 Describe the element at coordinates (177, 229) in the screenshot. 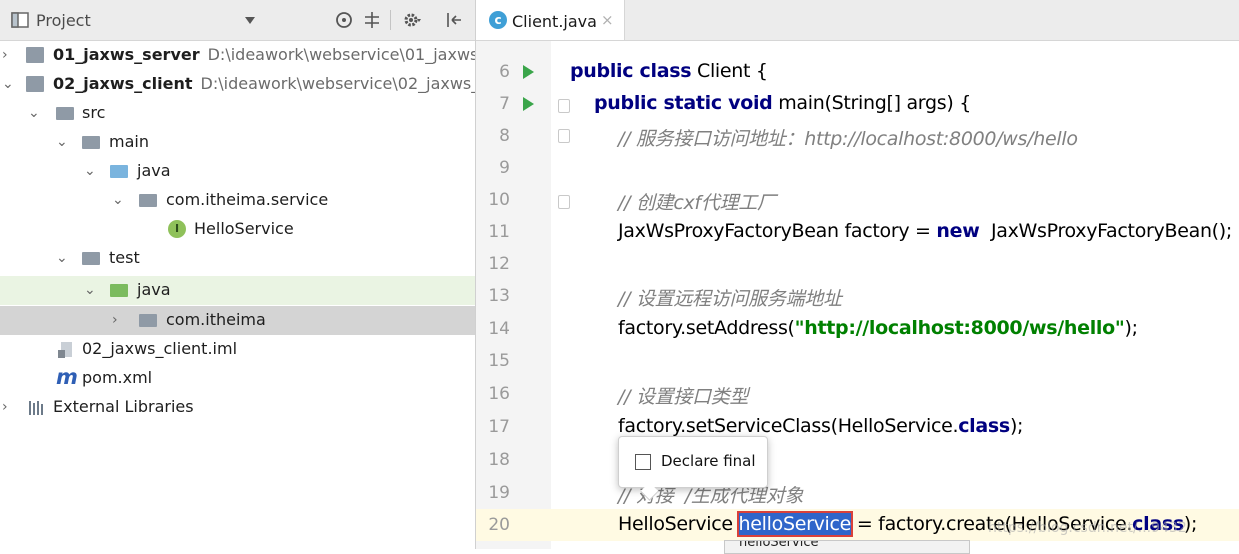

I see `interface-icon: I` at that location.